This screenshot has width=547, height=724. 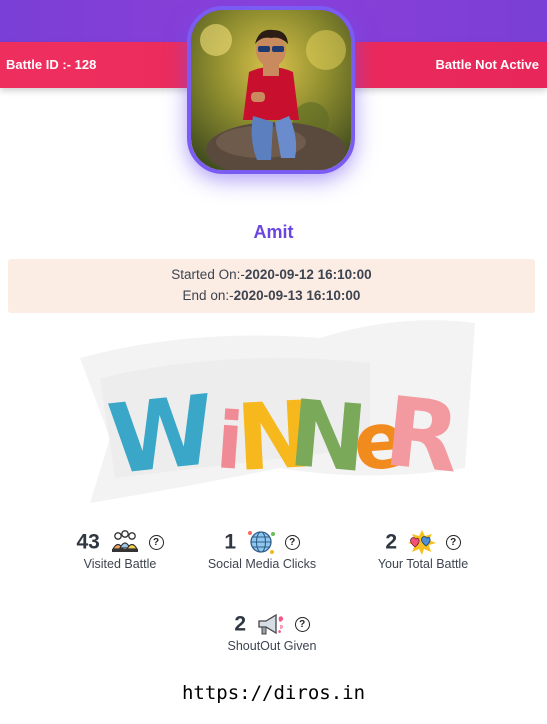 I want to click on user-name: Amit, so click(x=273, y=232).